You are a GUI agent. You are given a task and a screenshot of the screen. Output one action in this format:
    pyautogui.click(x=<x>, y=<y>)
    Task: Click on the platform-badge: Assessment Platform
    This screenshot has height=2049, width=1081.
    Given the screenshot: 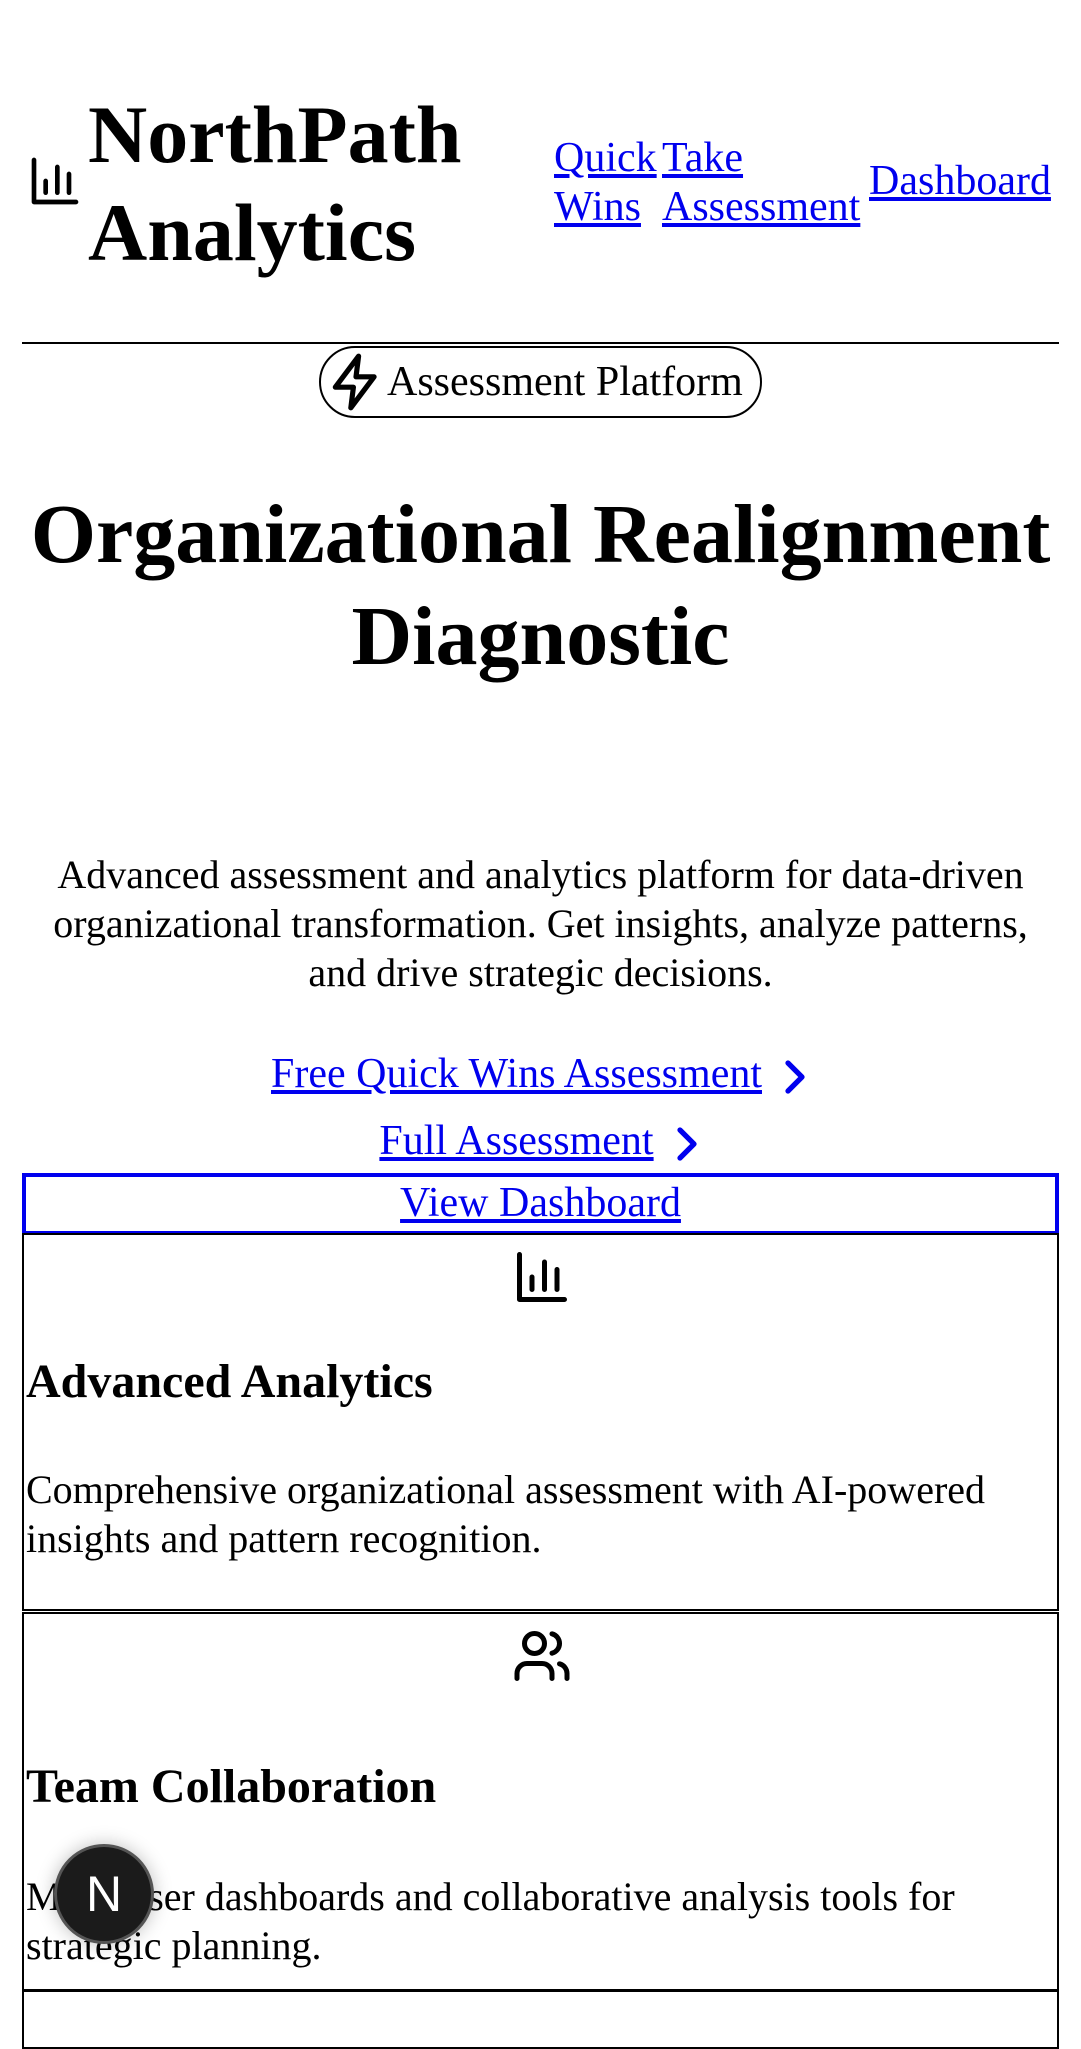 What is the action you would take?
    pyautogui.click(x=540, y=382)
    